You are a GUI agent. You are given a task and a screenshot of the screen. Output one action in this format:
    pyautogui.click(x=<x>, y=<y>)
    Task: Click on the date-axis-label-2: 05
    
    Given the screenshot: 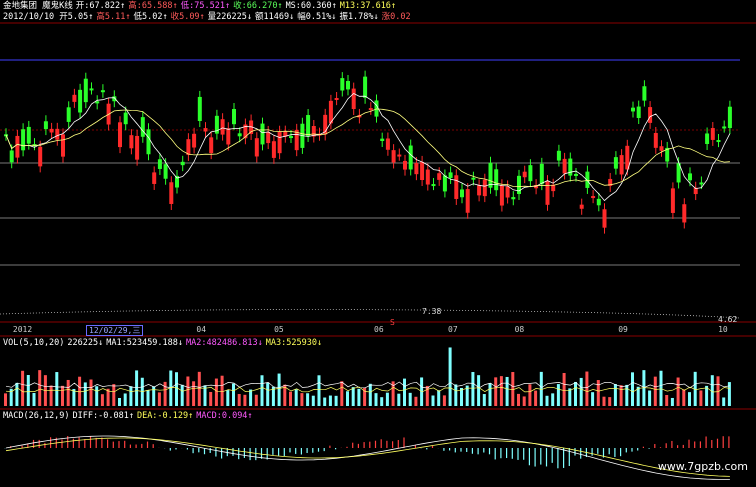 What is the action you would take?
    pyautogui.click(x=279, y=329)
    